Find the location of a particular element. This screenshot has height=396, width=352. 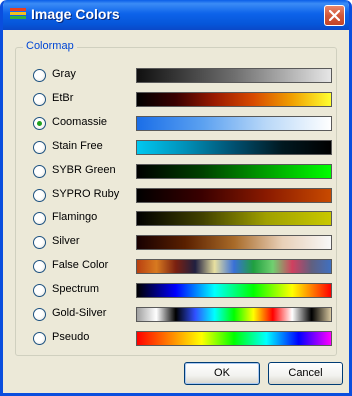

colormap-option-silver: Silver is located at coordinates (185, 243).